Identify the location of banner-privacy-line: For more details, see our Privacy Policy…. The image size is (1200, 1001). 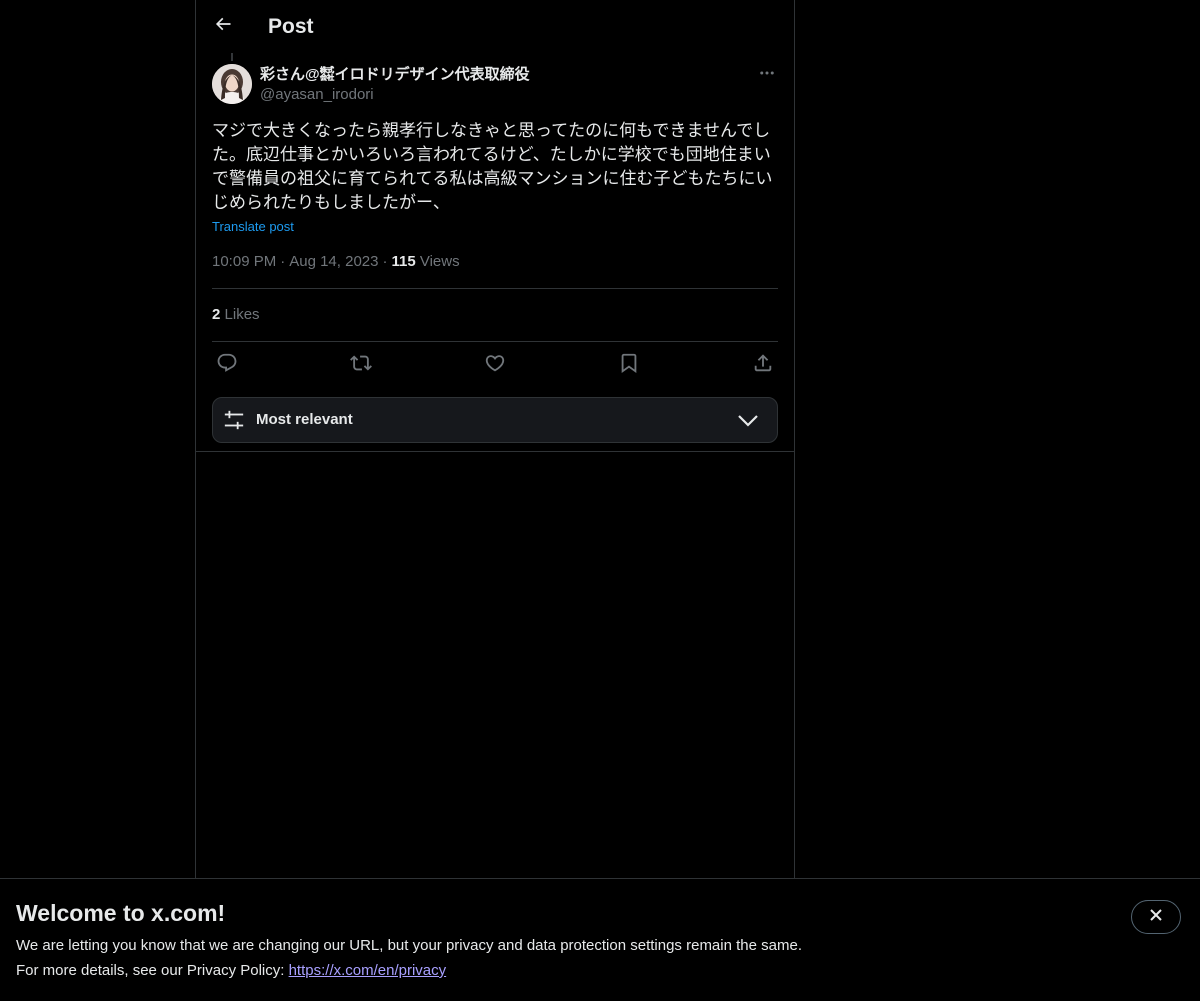
(231, 971).